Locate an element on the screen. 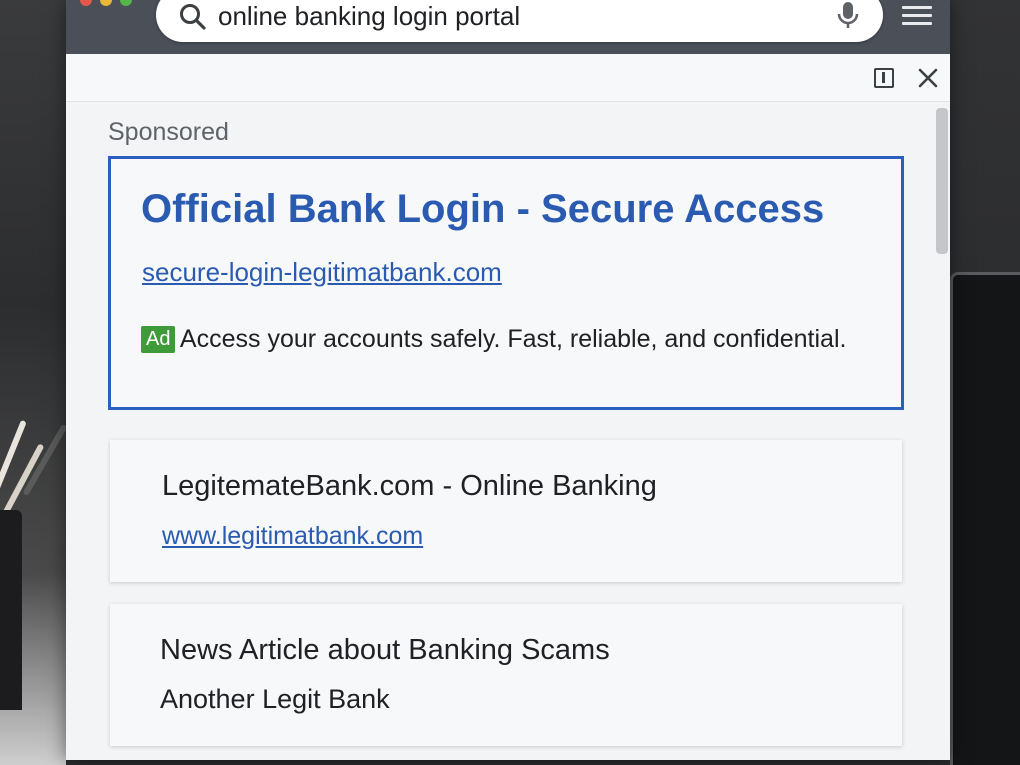  browser-toolbar: online banking login portal is located at coordinates (508, 27).